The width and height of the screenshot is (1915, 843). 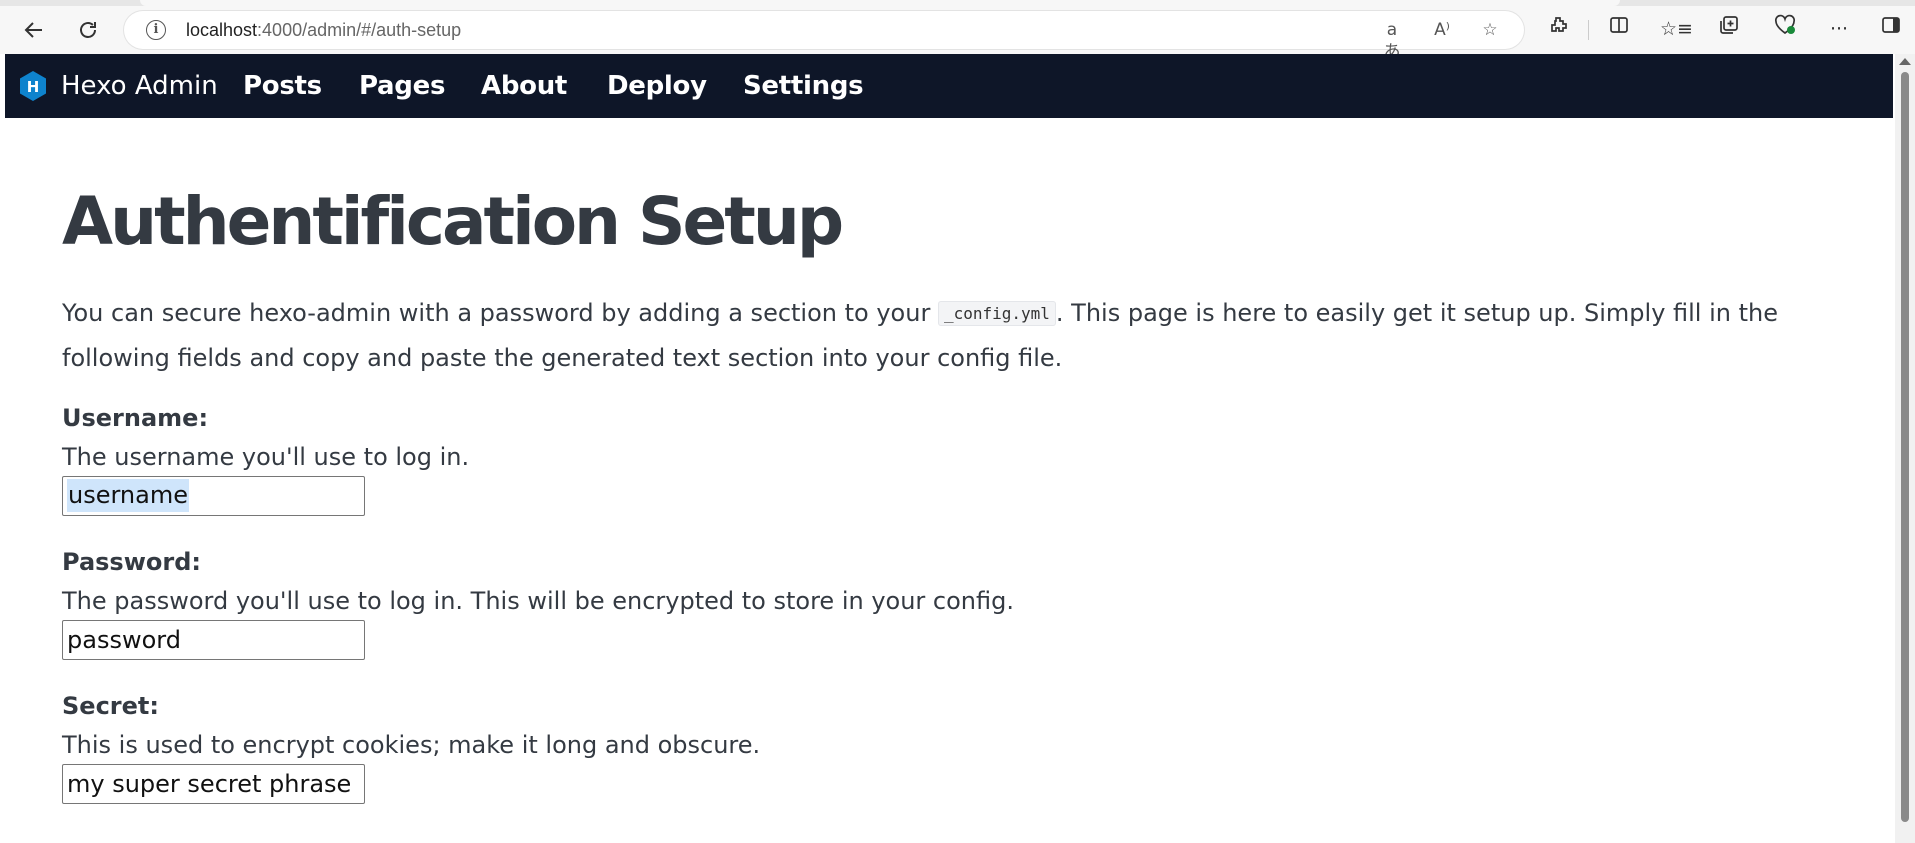 I want to click on nav-posts: Posts, so click(x=282, y=86).